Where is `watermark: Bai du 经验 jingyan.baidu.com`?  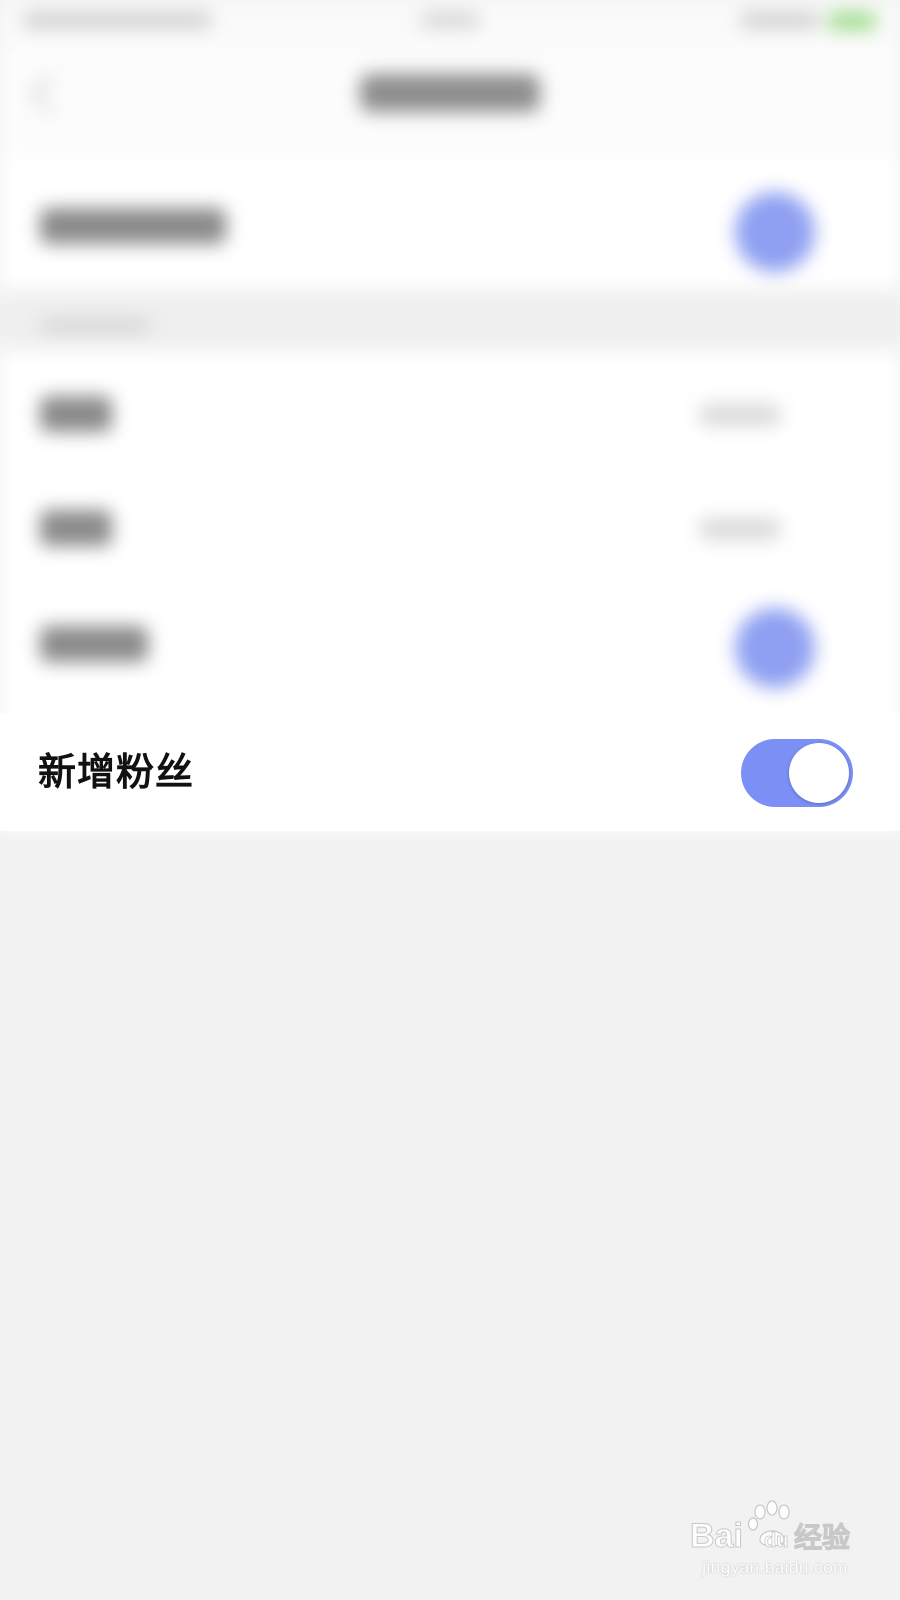
watermark: Bai du 经验 jingyan.baidu.com is located at coordinates (775, 1542).